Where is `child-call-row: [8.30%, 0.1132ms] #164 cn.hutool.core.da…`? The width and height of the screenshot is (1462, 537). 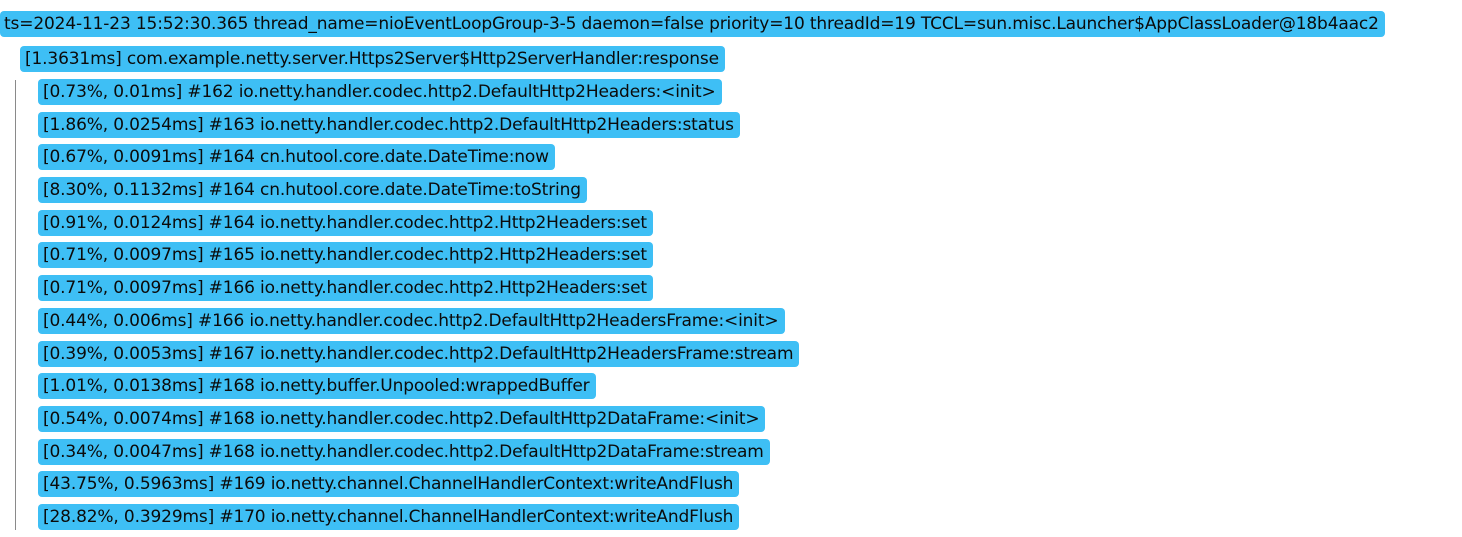 child-call-row: [8.30%, 0.1132ms] #164 cn.hutool.core.da… is located at coordinates (418, 193).